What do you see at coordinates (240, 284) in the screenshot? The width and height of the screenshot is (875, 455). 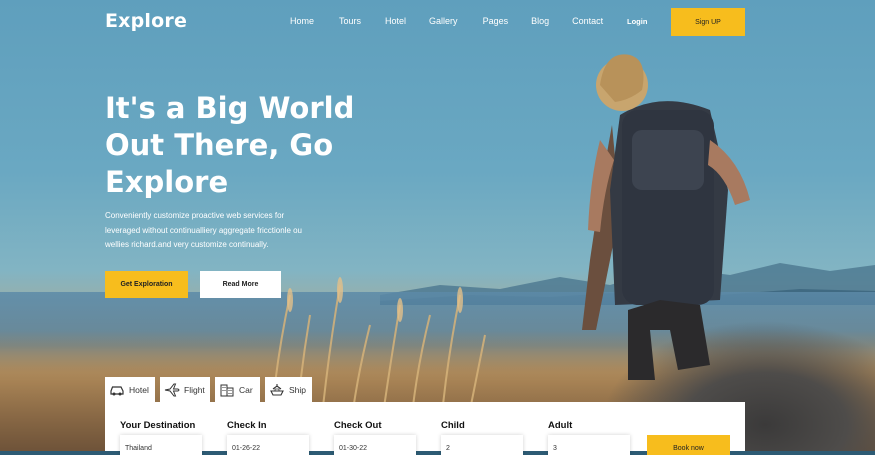 I see `read-more-button: Read More` at bounding box center [240, 284].